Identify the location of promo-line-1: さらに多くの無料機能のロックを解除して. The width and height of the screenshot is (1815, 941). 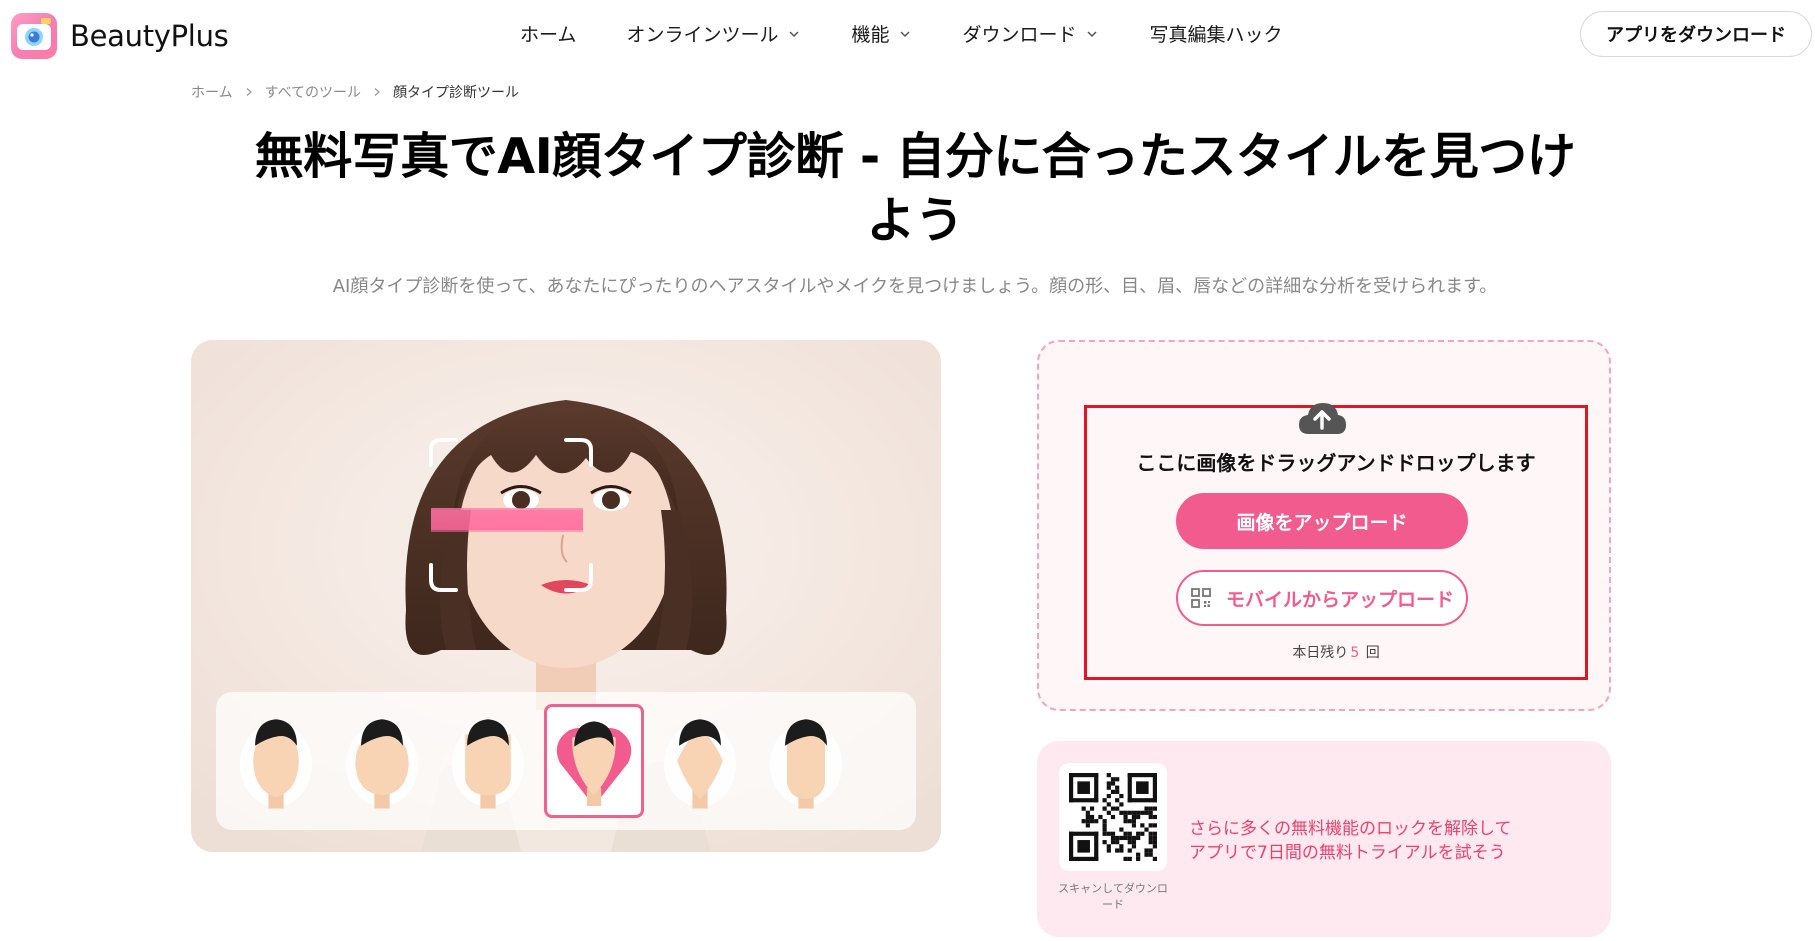
(1350, 829).